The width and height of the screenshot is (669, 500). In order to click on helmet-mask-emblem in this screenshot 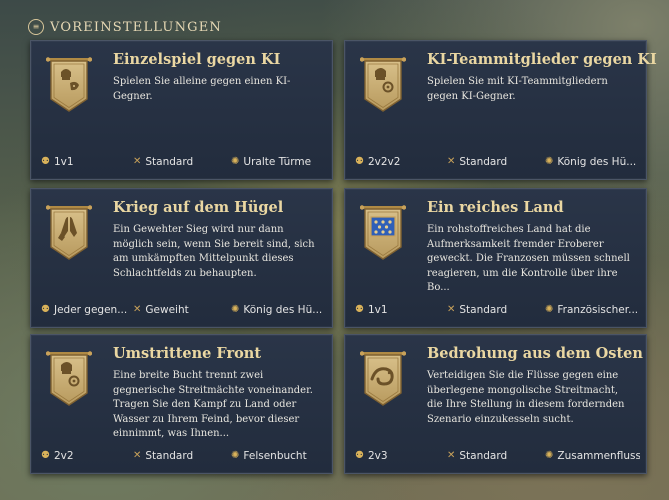, I will do `click(69, 84)`.